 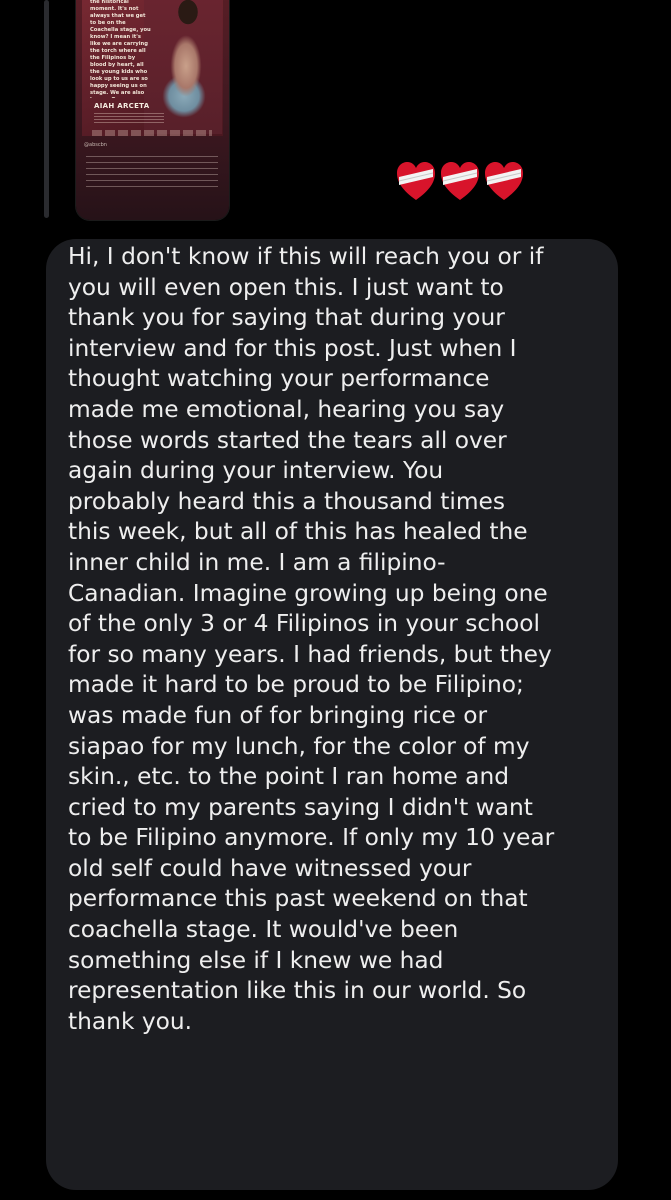 I want to click on post-credit, so click(x=129, y=118).